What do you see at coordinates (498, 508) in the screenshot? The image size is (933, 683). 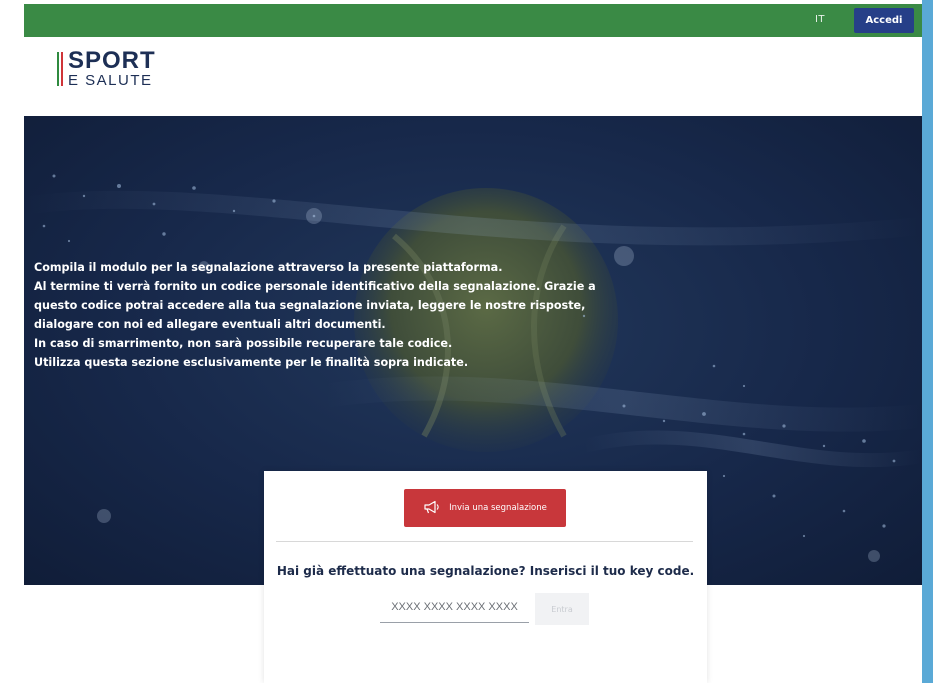 I see `send-report-label: Invia una segnalazione` at bounding box center [498, 508].